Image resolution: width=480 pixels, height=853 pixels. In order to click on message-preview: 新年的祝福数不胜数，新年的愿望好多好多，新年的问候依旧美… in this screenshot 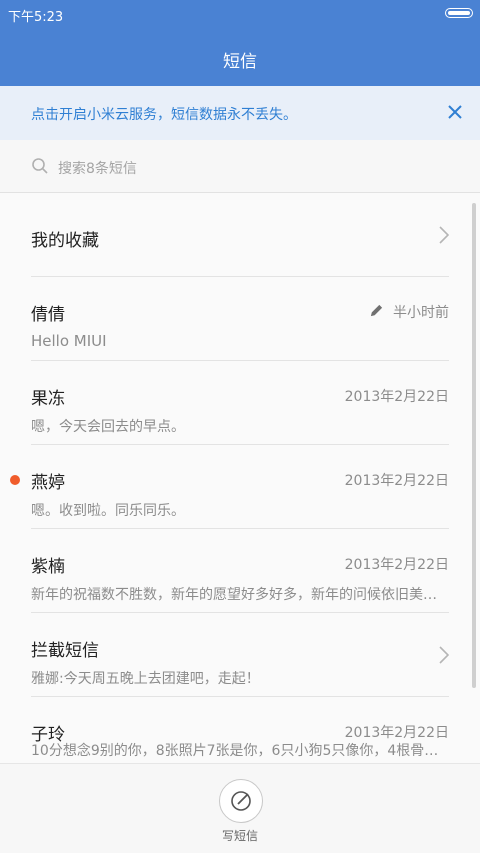, I will do `click(234, 595)`.